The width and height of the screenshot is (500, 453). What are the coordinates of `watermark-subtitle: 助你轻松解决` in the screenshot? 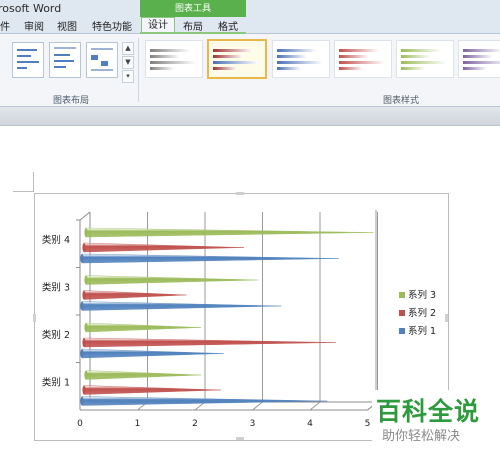 It's located at (421, 436).